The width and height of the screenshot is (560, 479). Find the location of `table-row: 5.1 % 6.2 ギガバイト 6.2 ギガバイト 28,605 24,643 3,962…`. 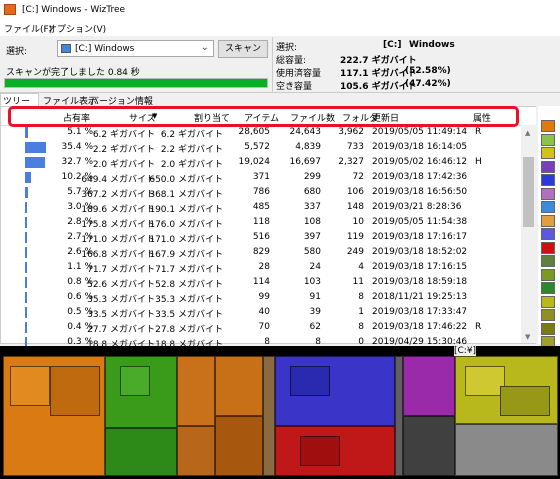

table-row: 5.1 % 6.2 ギガバイト 6.2 ギガバイト 28,605 24,643 3,962… is located at coordinates (261, 132).